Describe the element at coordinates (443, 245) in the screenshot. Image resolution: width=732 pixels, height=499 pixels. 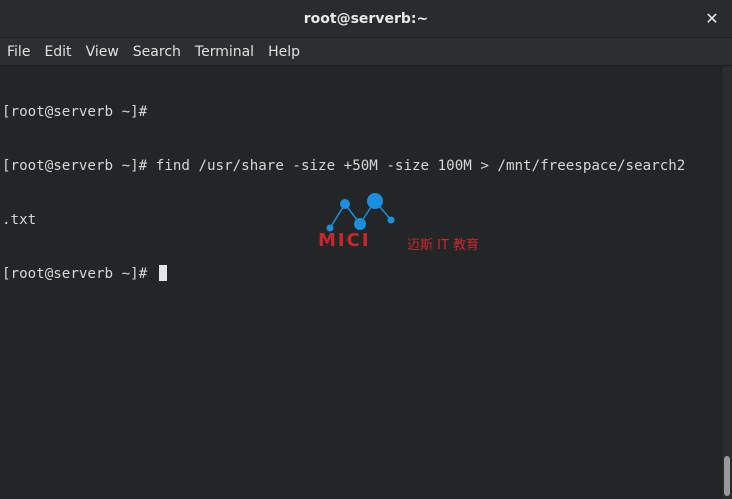
I see `logo-tagline: 迈斯 IT 教育` at that location.